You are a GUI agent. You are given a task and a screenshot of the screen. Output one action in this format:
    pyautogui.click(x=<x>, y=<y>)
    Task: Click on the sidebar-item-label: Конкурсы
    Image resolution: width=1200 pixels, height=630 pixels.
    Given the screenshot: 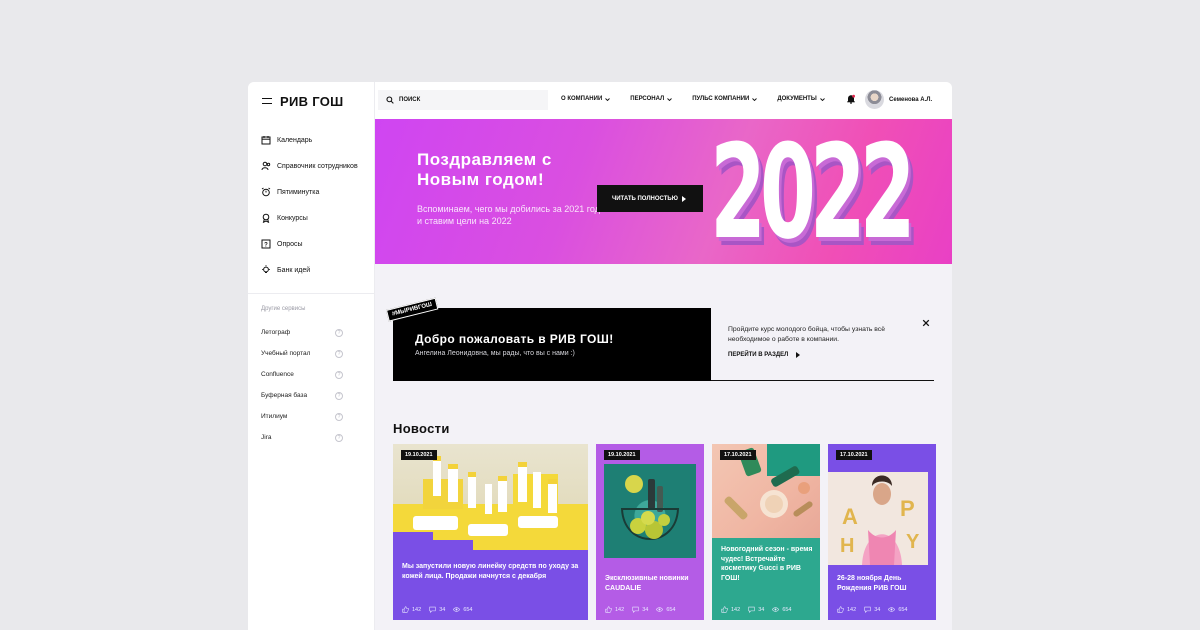 What is the action you would take?
    pyautogui.click(x=292, y=218)
    